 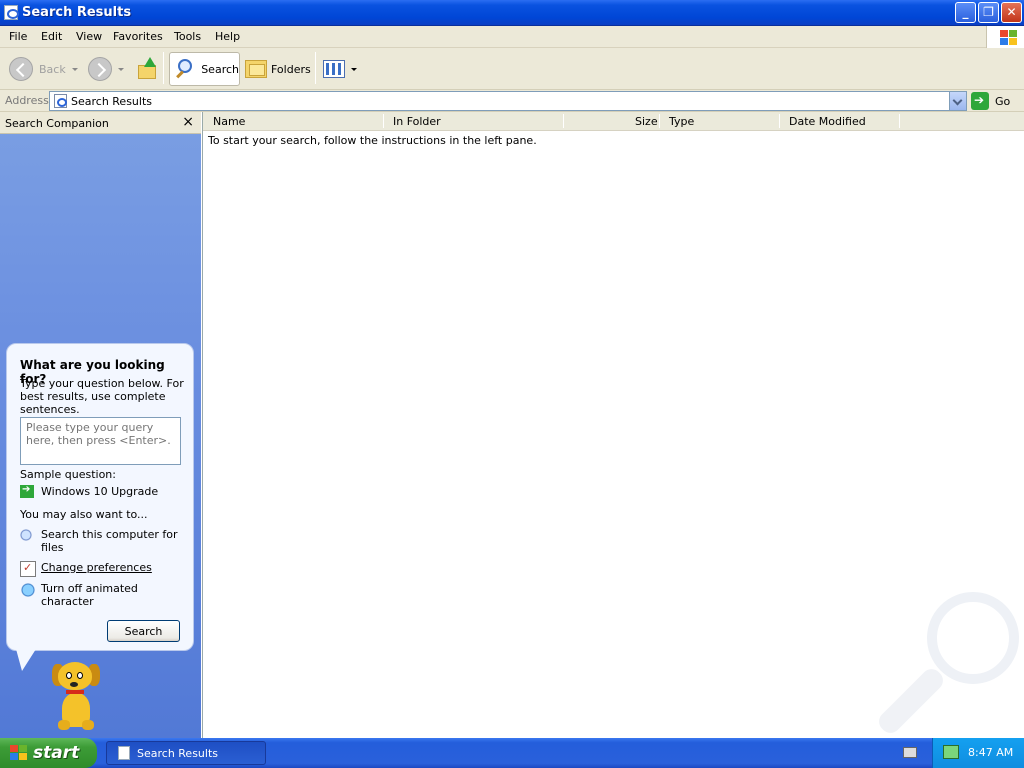 What do you see at coordinates (965, 12) in the screenshot?
I see `minimize-button: _` at bounding box center [965, 12].